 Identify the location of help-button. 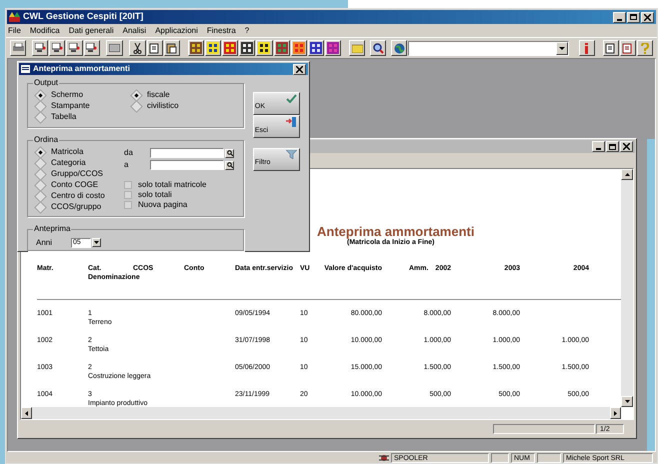
(645, 48).